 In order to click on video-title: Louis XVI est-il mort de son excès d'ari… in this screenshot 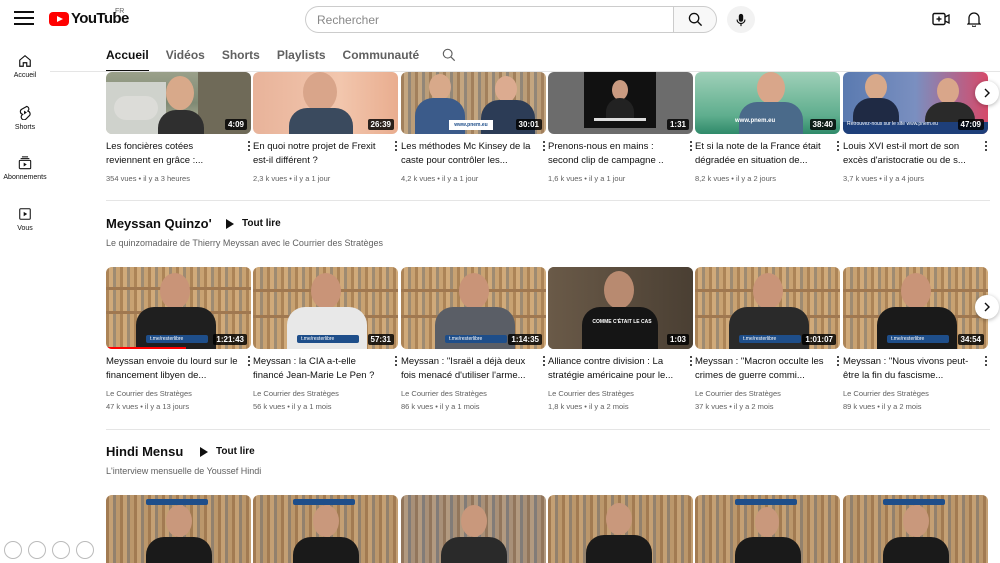, I will do `click(909, 153)`.